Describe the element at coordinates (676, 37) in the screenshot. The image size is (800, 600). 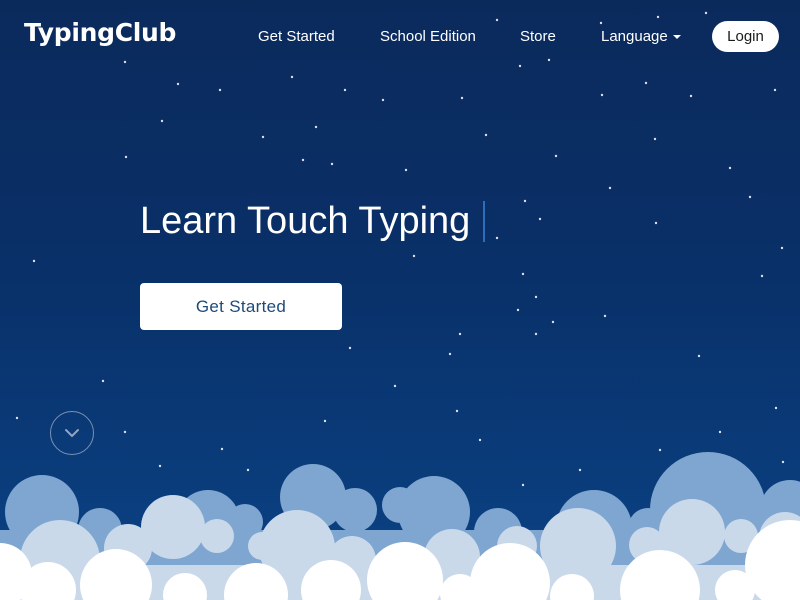
I see `caret-down-icon` at that location.